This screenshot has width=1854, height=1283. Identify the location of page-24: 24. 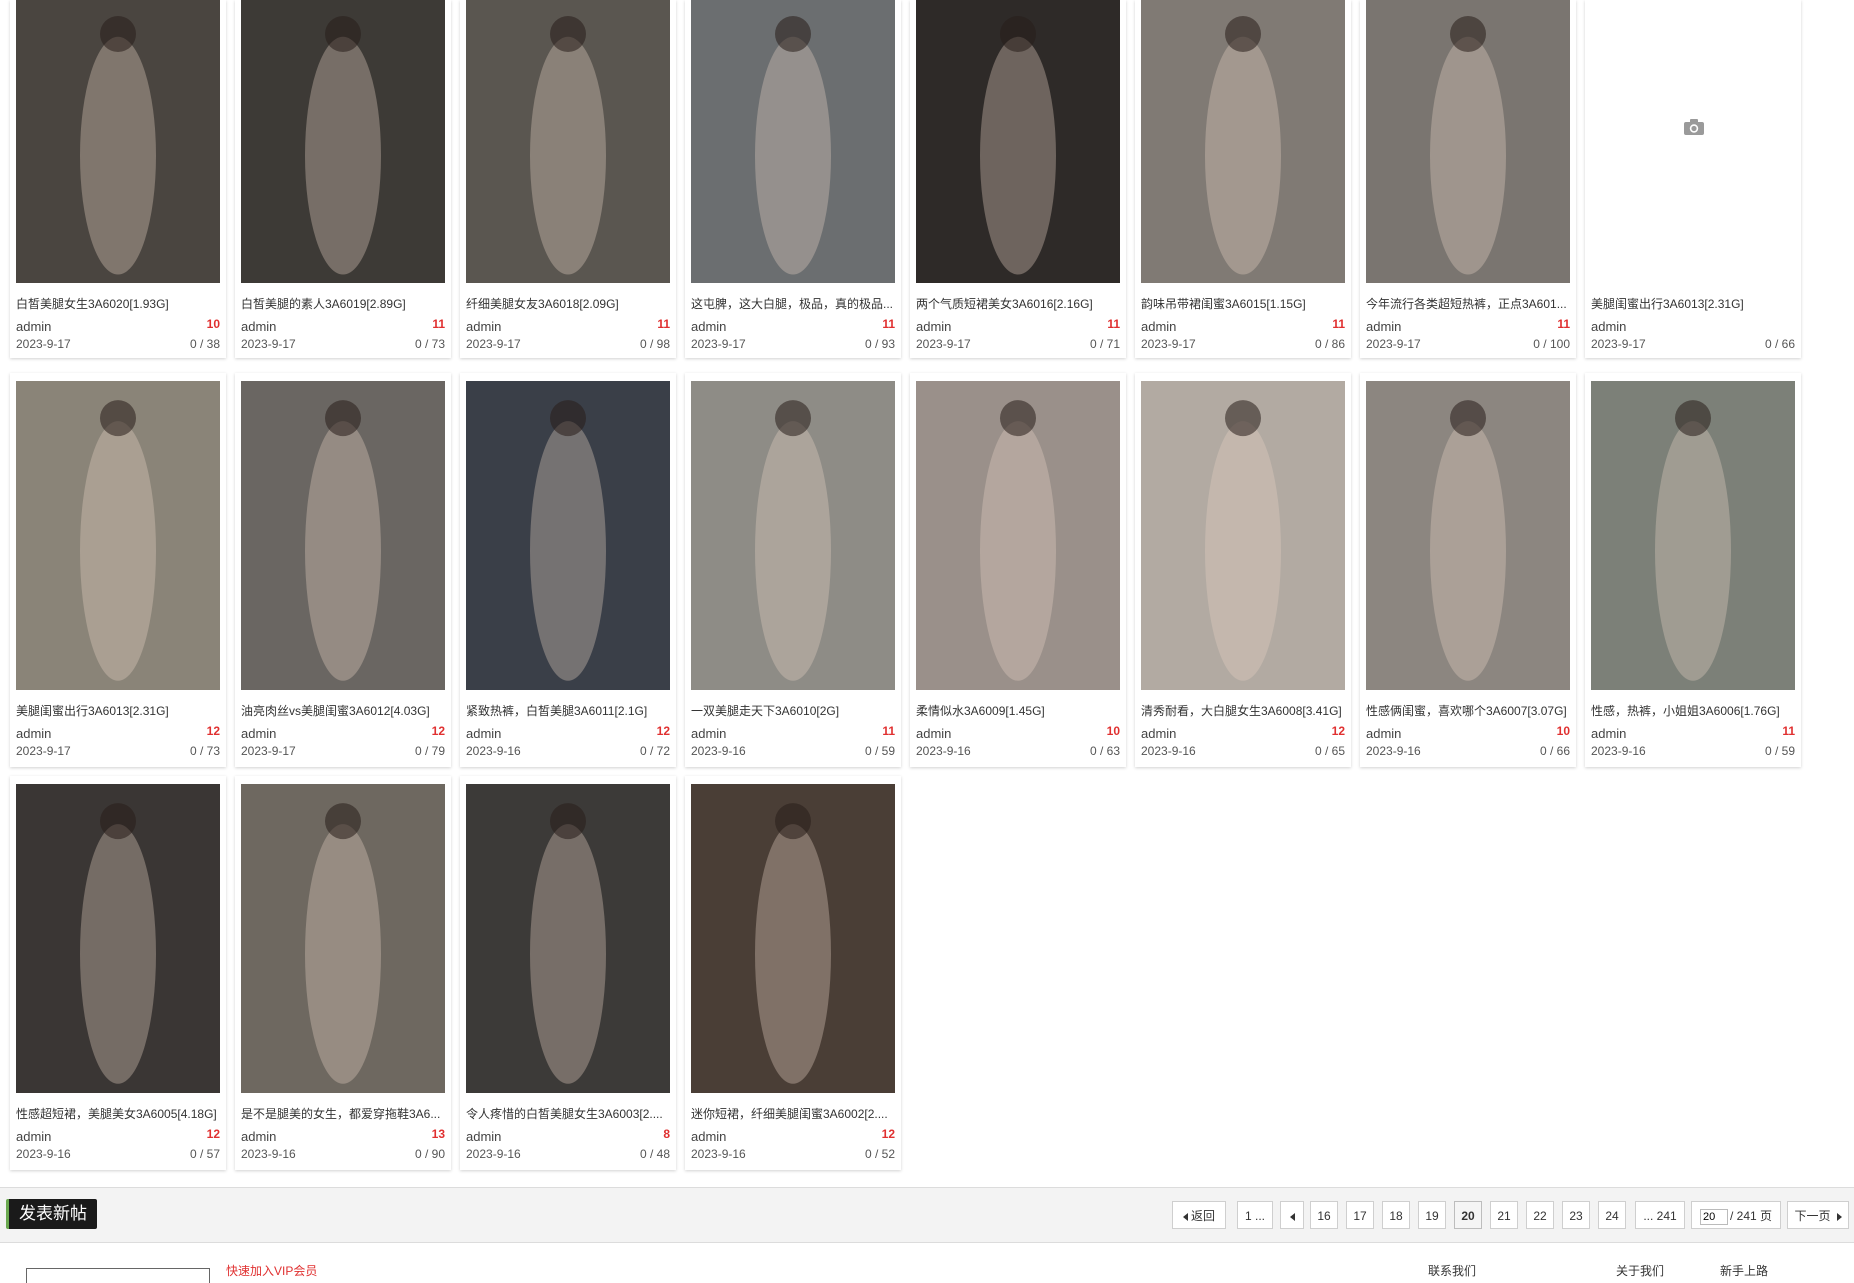
(1612, 1215).